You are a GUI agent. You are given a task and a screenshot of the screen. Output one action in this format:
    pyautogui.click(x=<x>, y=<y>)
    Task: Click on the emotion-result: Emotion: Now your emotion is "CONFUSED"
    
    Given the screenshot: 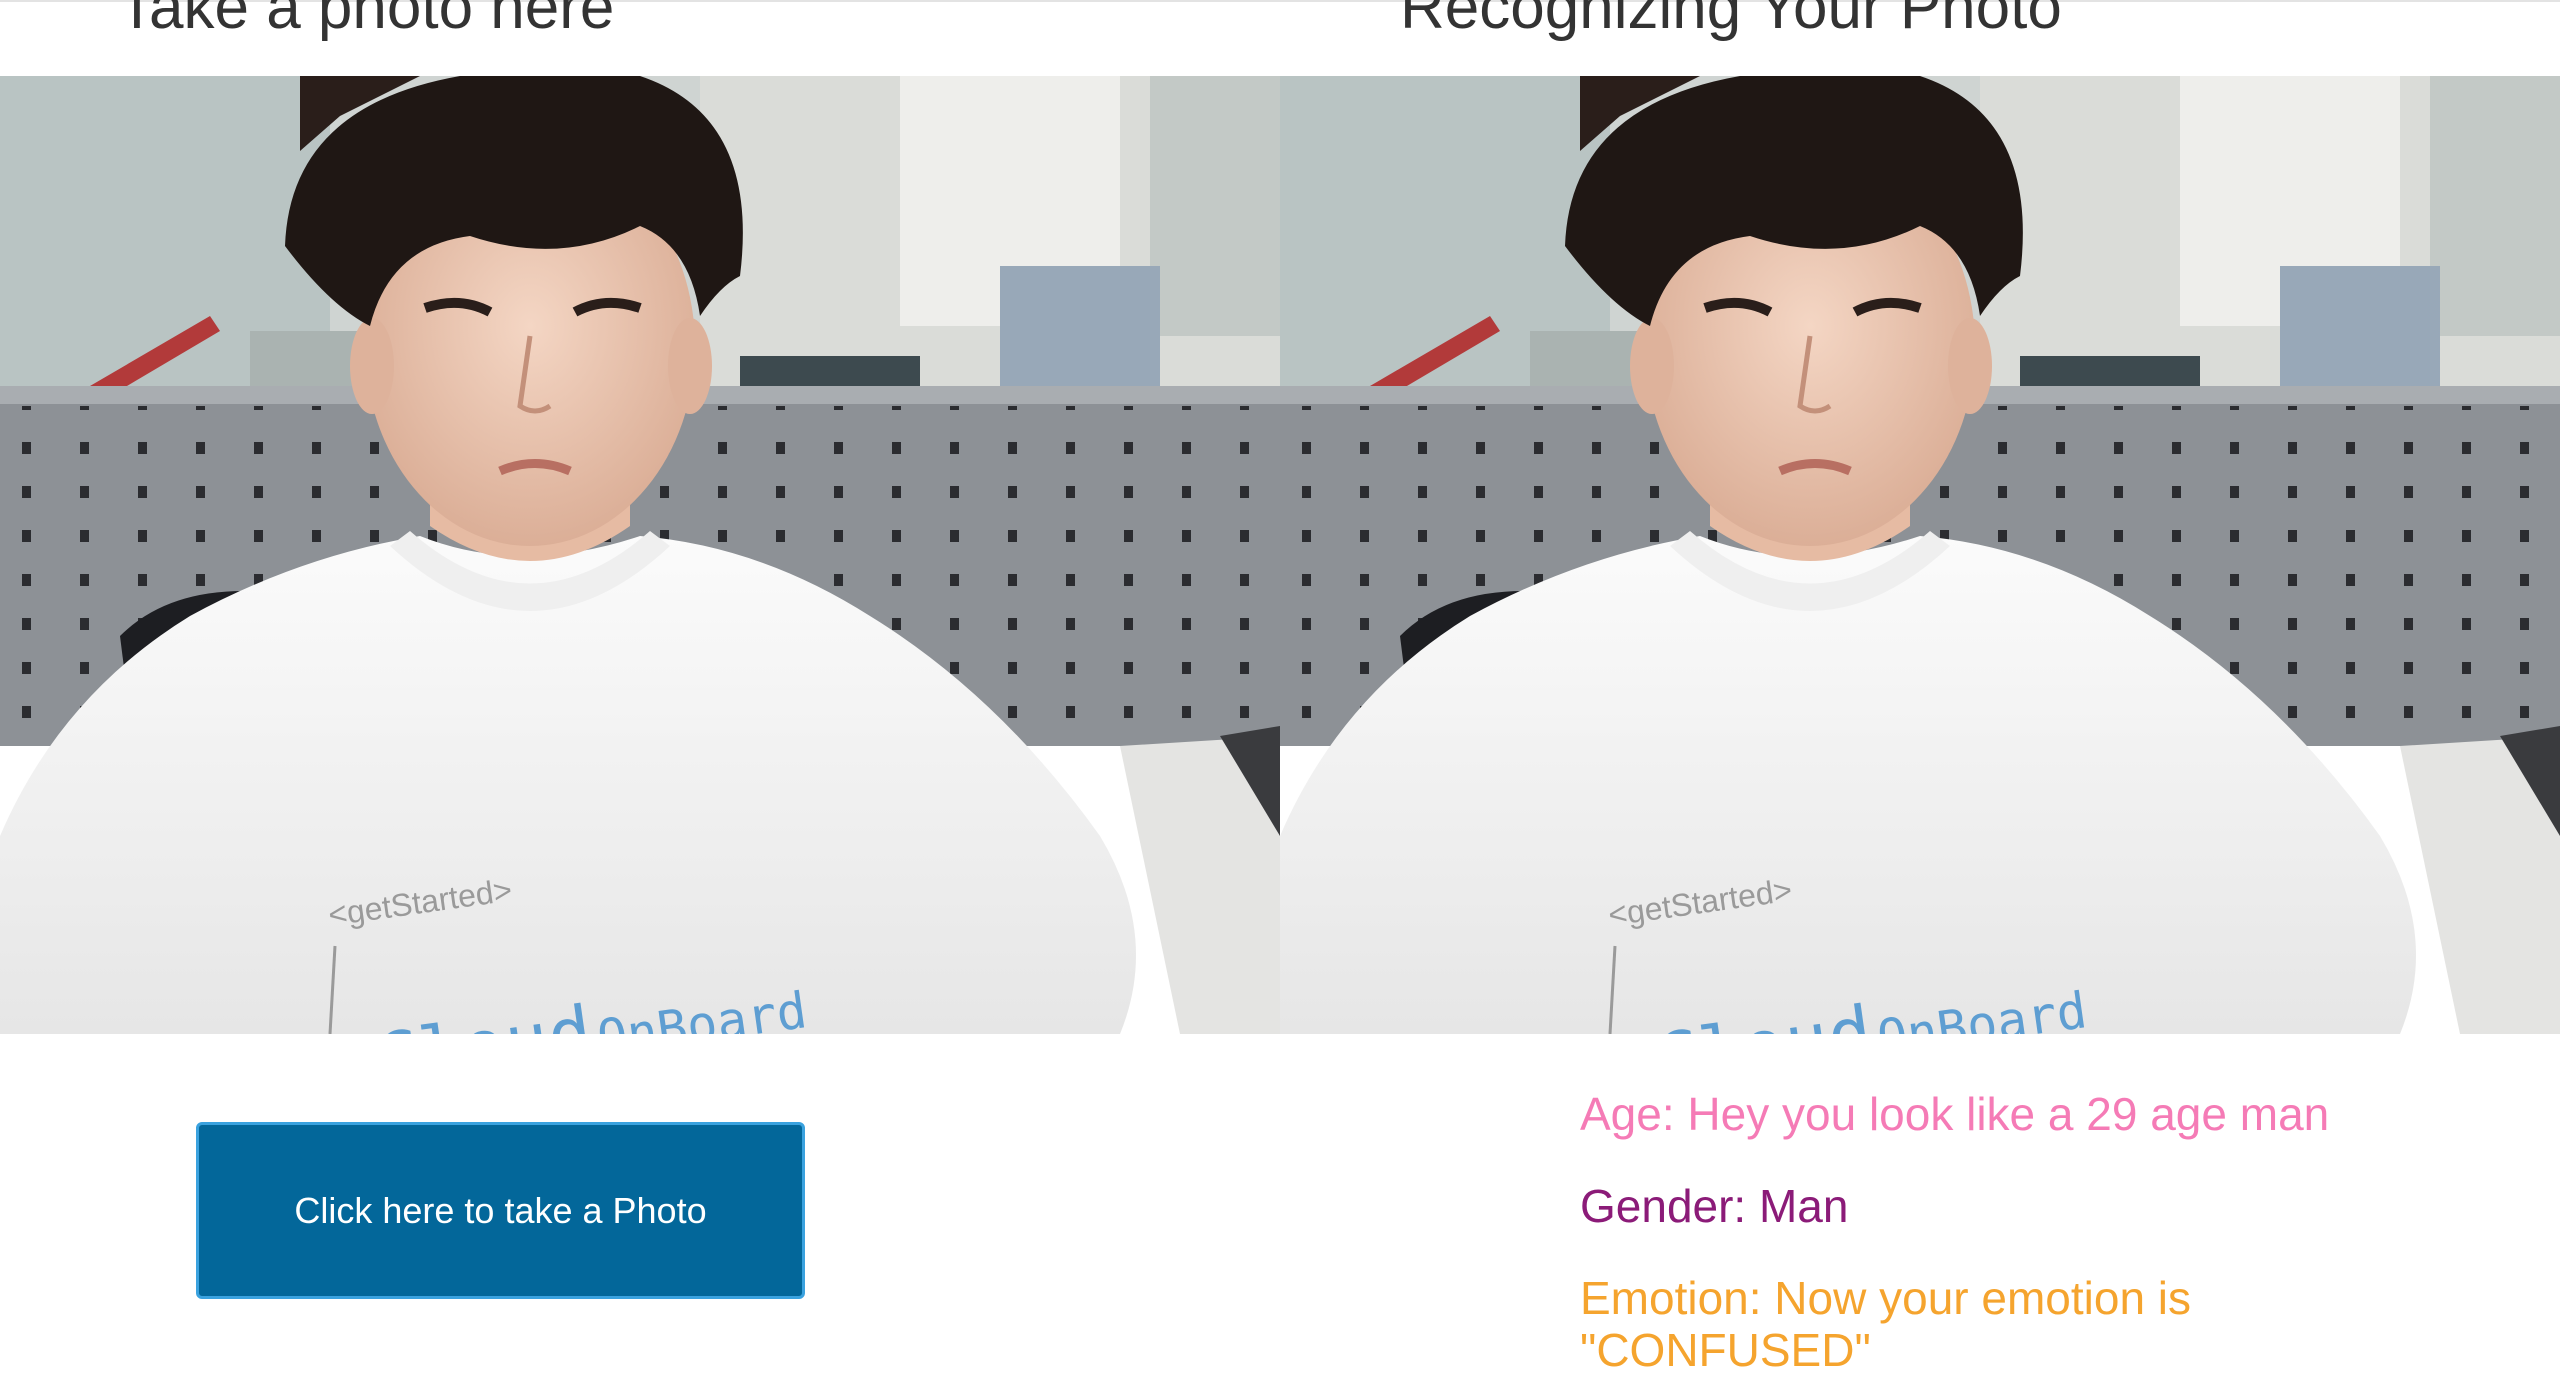 What is the action you would take?
    pyautogui.click(x=1885, y=1324)
    